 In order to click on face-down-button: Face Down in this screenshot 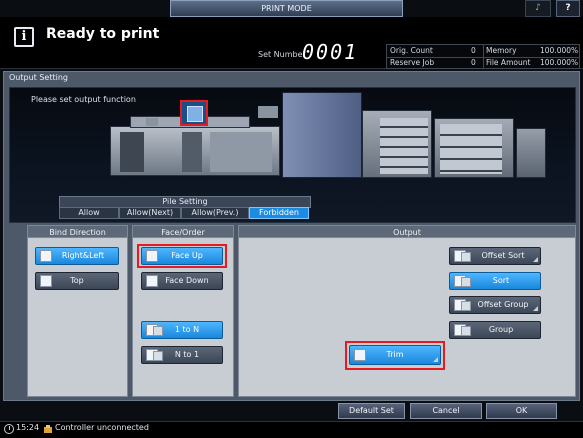, I will do `click(182, 281)`.